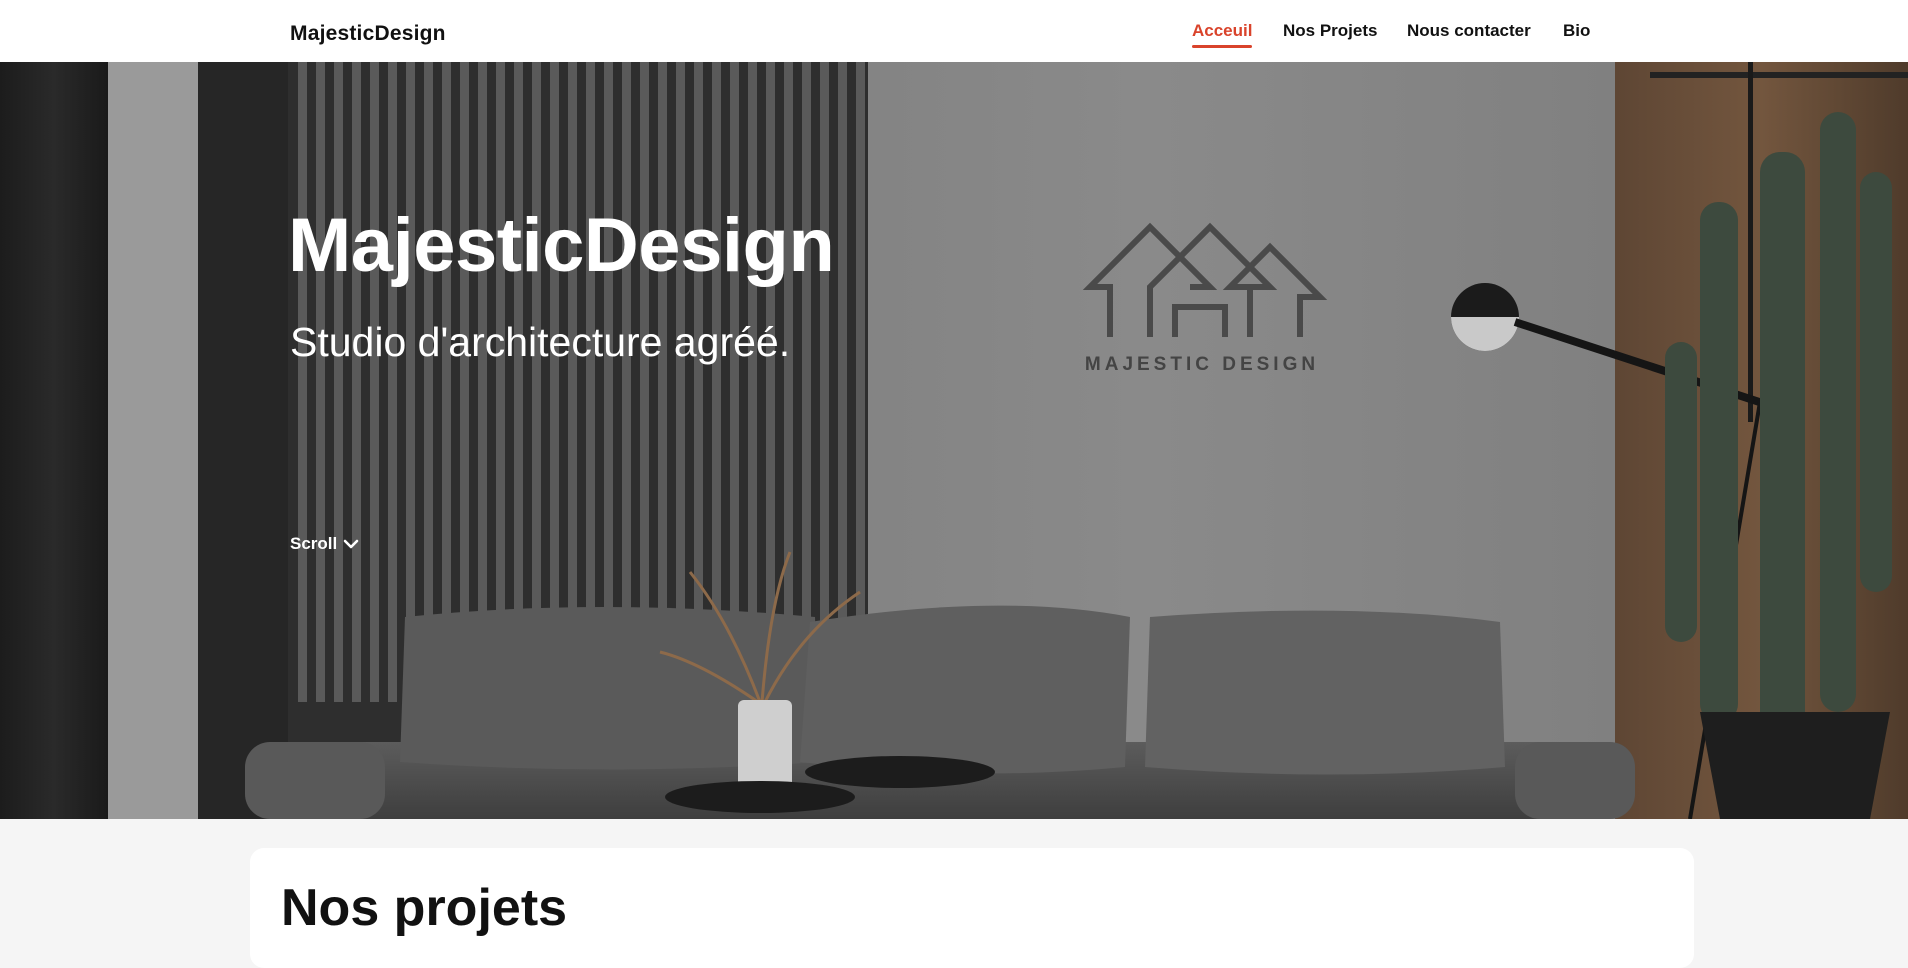 The image size is (1908, 968). What do you see at coordinates (1469, 31) in the screenshot?
I see `nav-link-nous-contacter: Nous contacter` at bounding box center [1469, 31].